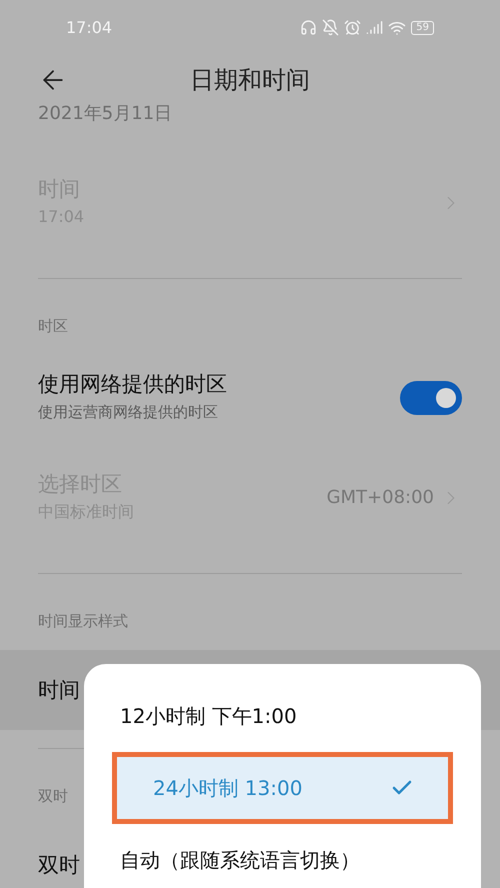 This screenshot has height=888, width=500. Describe the element at coordinates (105, 114) in the screenshot. I see `date-text: 2021年5月11日` at that location.